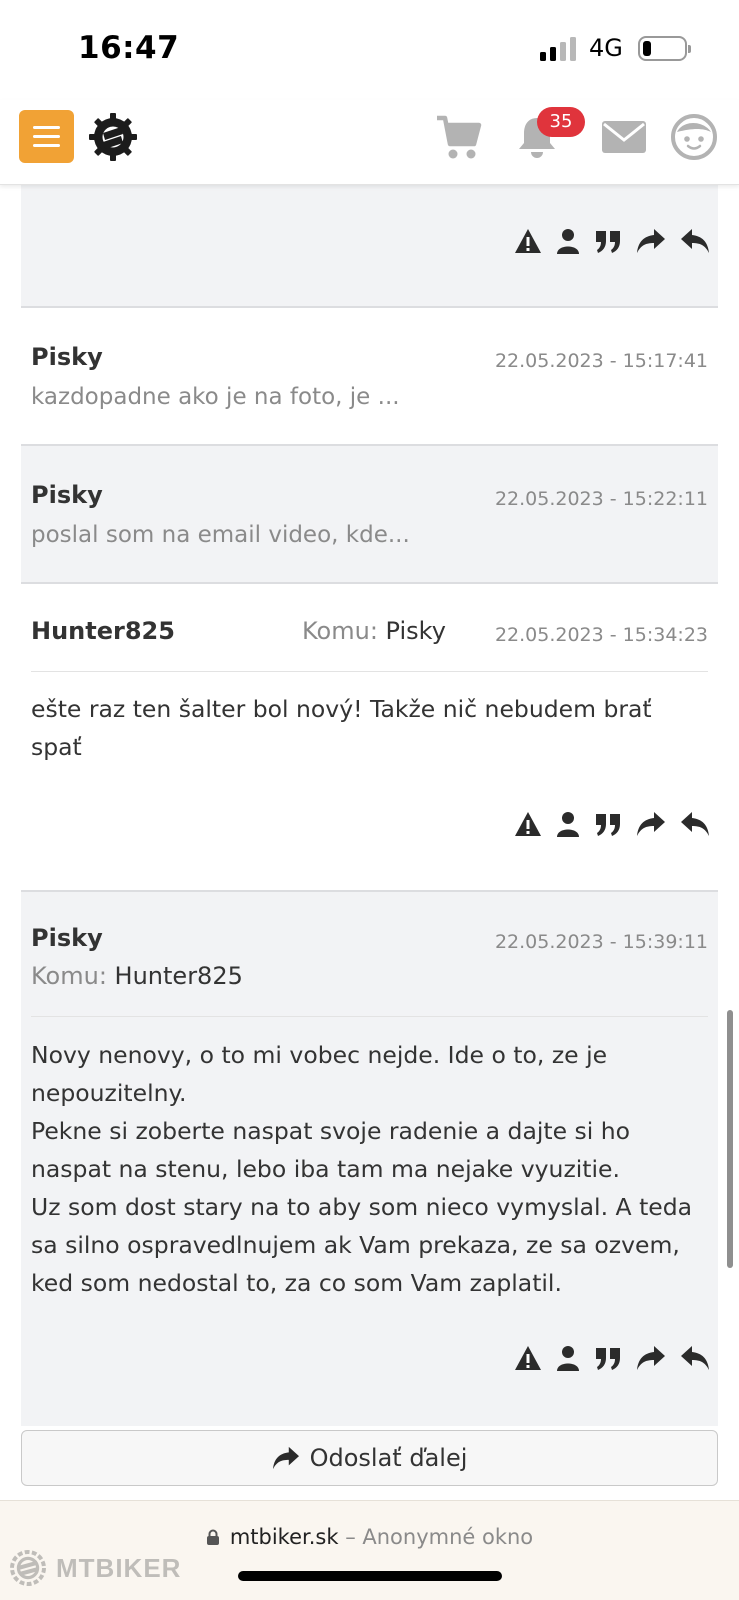 Image resolution: width=739 pixels, height=1600 pixels. I want to click on recipient-name: Pisky, so click(416, 631).